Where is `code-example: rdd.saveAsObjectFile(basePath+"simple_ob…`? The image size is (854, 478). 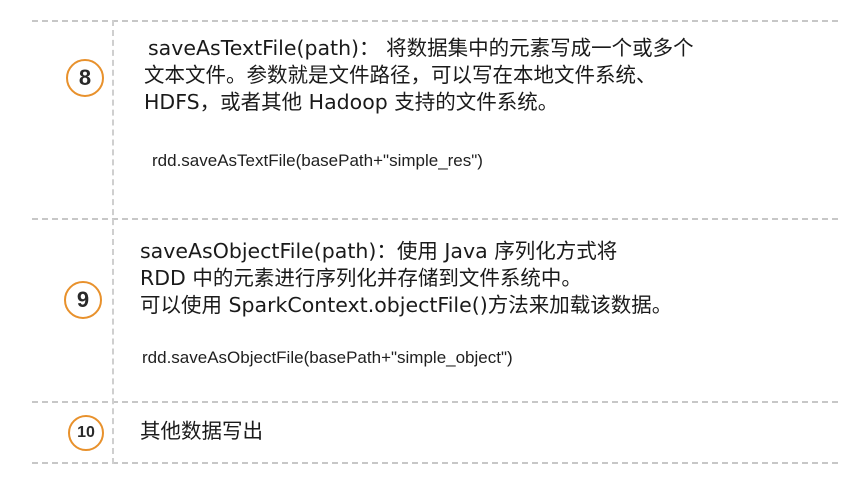
code-example: rdd.saveAsObjectFile(basePath+"simple_ob… is located at coordinates (327, 357).